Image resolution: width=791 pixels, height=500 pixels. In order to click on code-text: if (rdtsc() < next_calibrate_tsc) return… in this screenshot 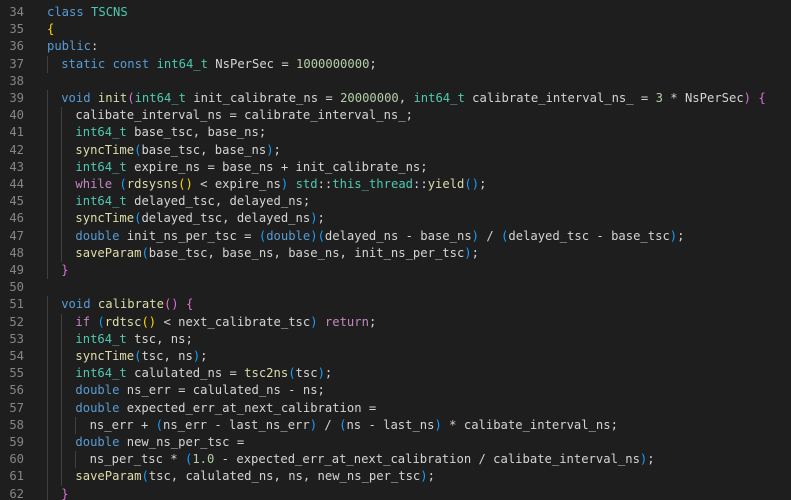, I will do `click(225, 322)`.